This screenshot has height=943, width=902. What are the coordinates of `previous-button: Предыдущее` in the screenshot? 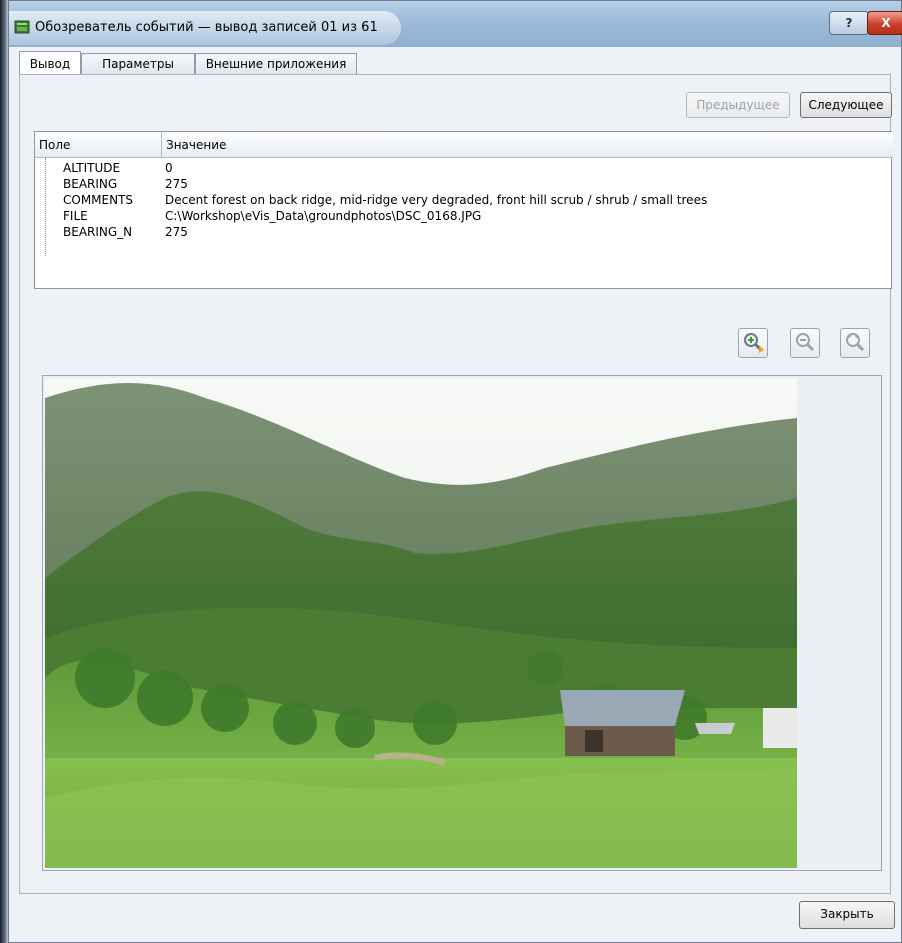 It's located at (738, 105).